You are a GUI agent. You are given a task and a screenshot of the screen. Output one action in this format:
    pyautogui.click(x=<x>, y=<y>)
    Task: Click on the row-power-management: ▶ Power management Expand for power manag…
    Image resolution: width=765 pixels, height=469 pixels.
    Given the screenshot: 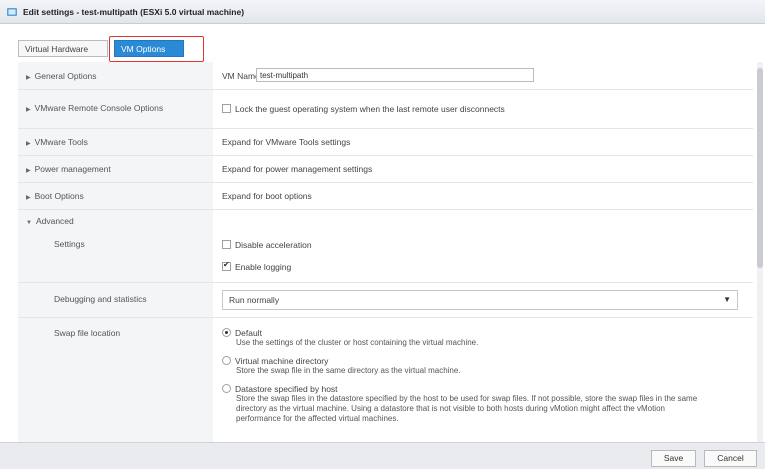 What is the action you would take?
    pyautogui.click(x=385, y=169)
    